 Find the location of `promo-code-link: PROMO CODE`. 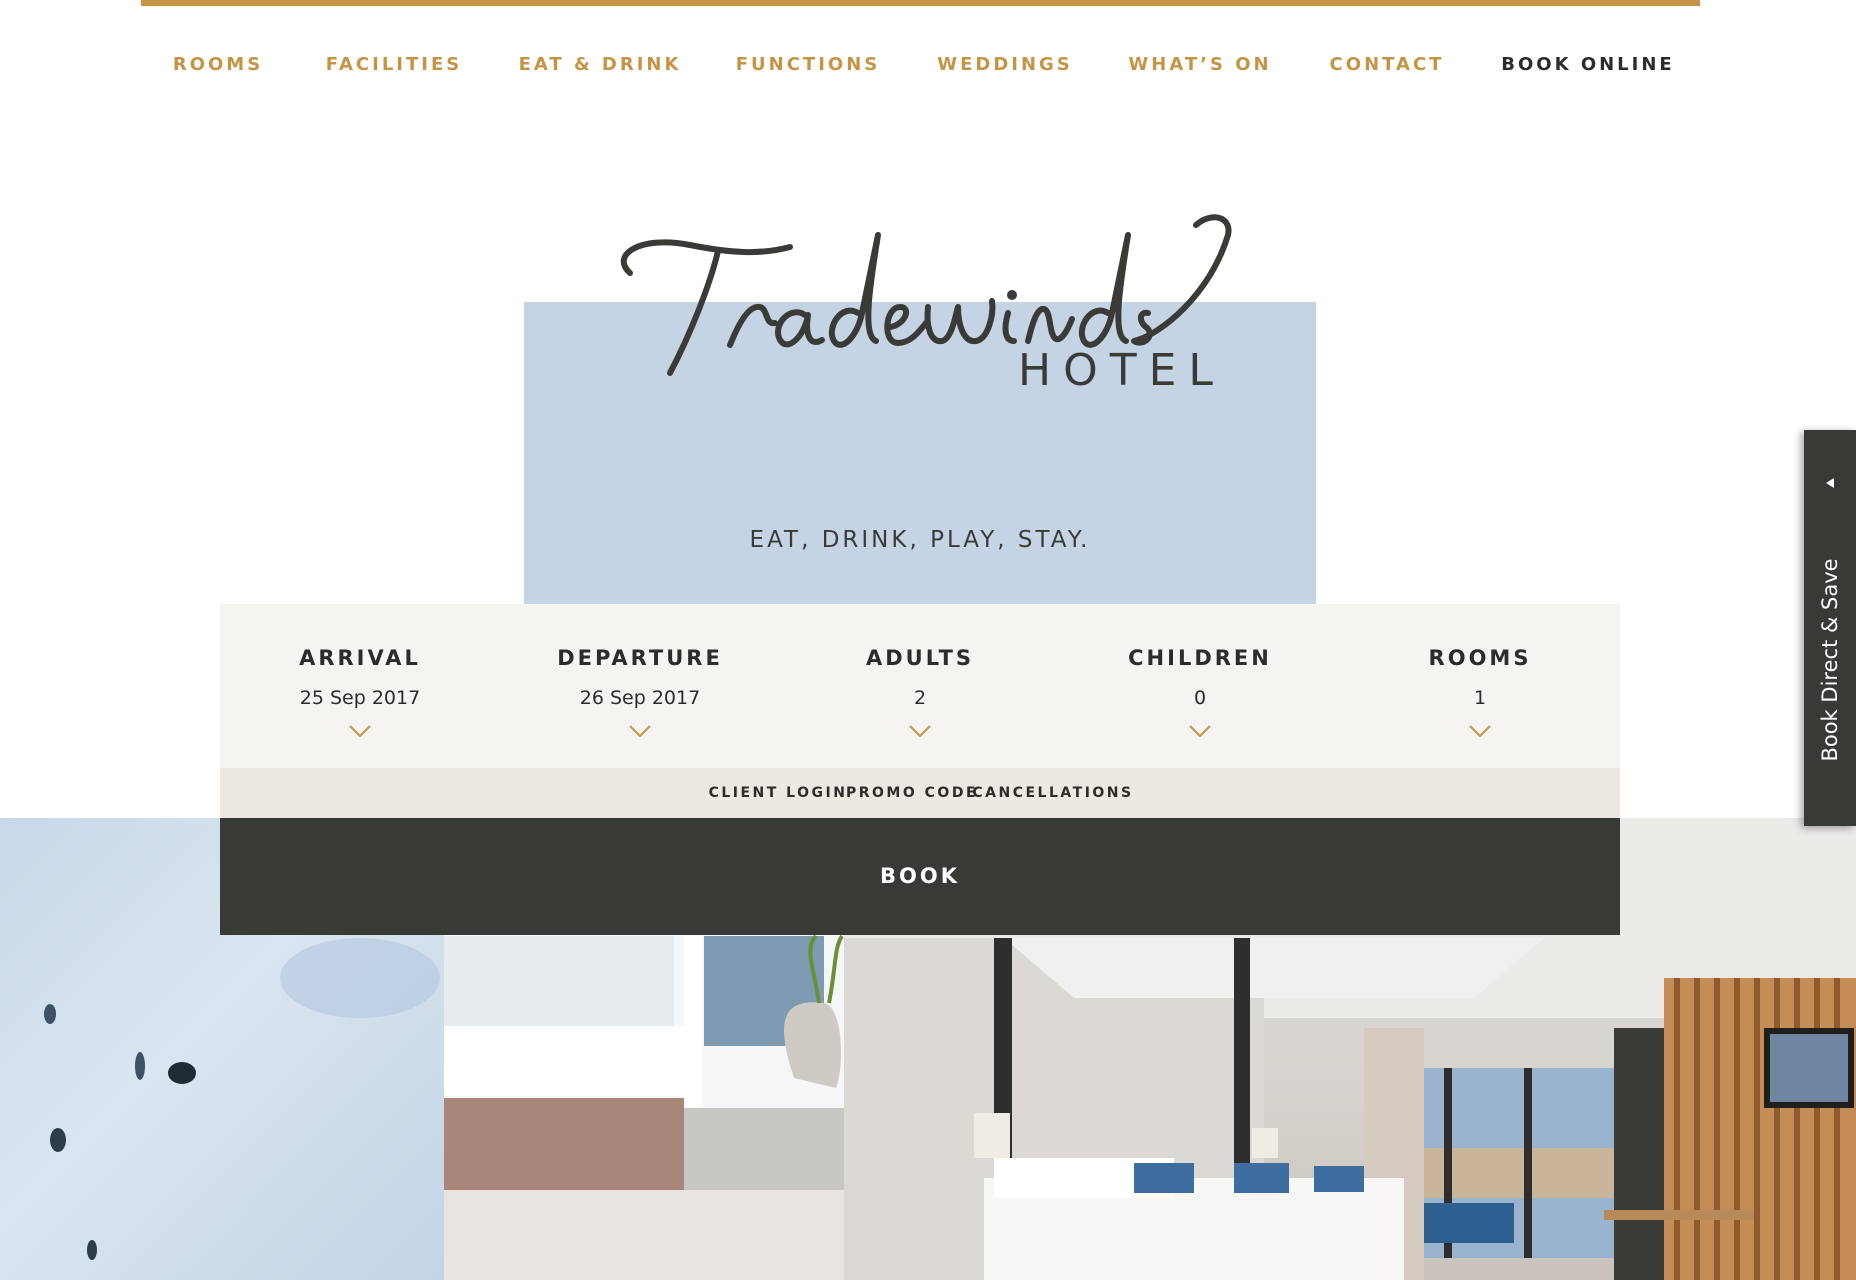

promo-code-link: PROMO CODE is located at coordinates (912, 793).